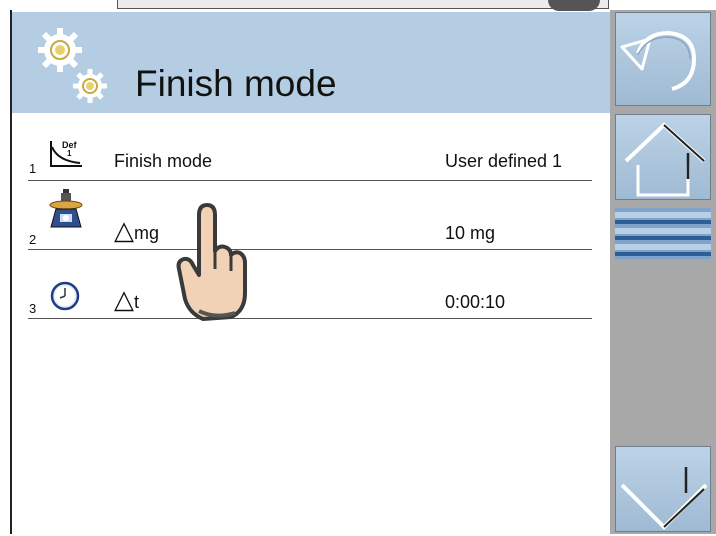 The height and width of the screenshot is (536, 716). I want to click on top-strip, so click(363, 4).